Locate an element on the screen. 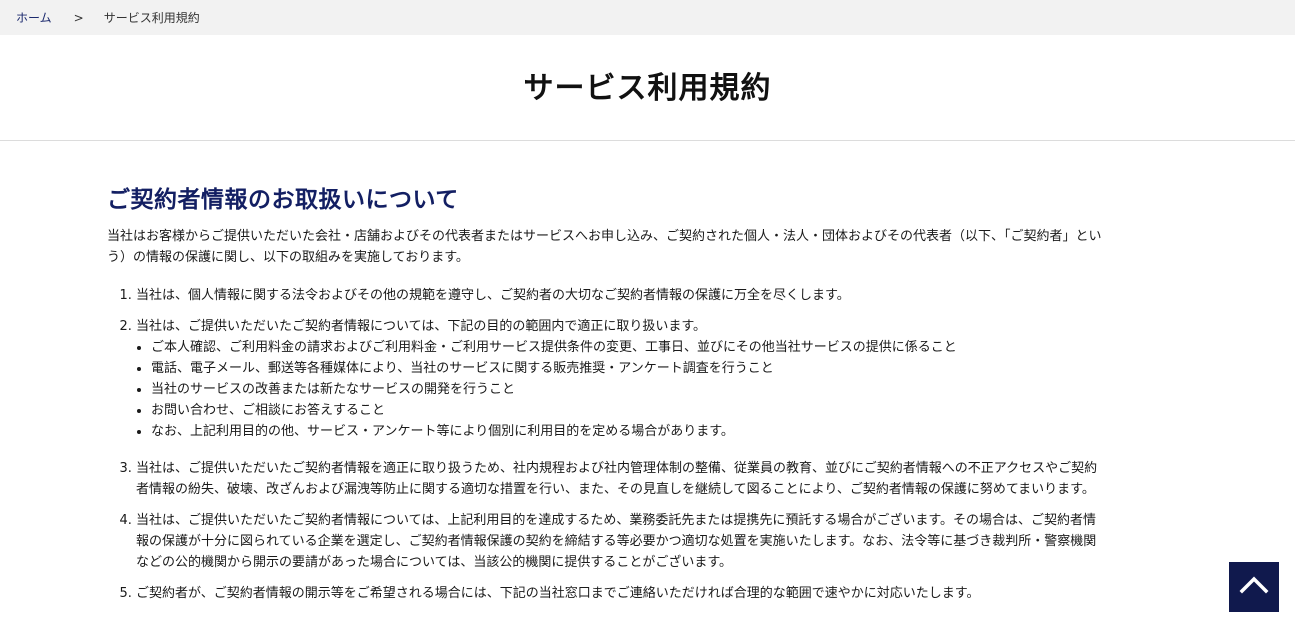 The image size is (1295, 626). purpose-item: お問い合わせ、ご相談にお答えすること is located at coordinates (629, 410).